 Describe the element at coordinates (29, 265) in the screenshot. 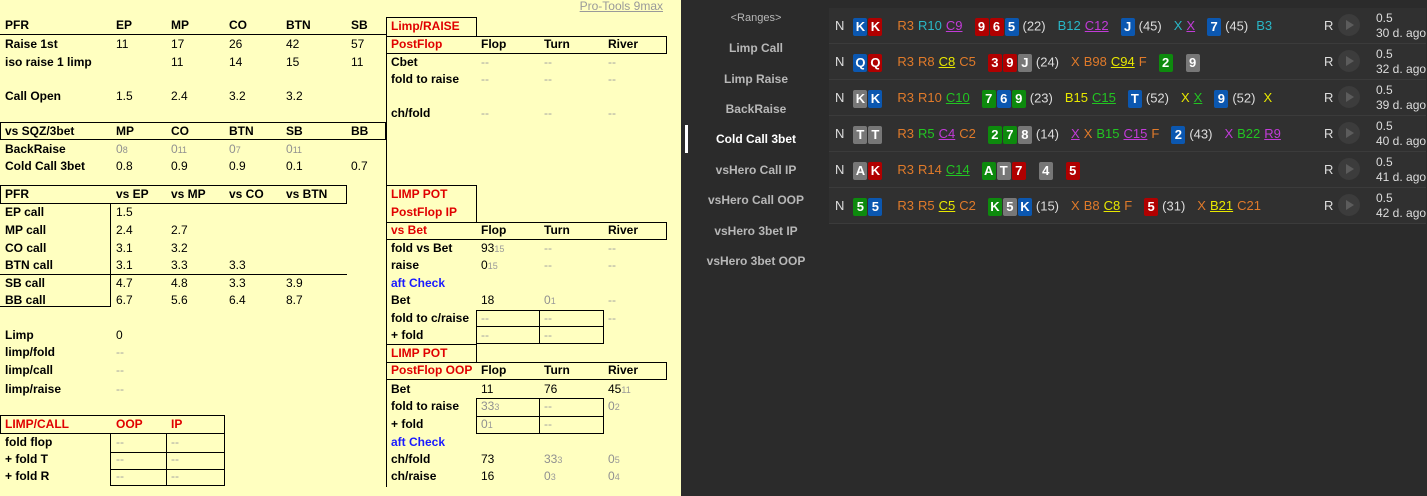

I see `pfr2-row-label: BTN call` at that location.